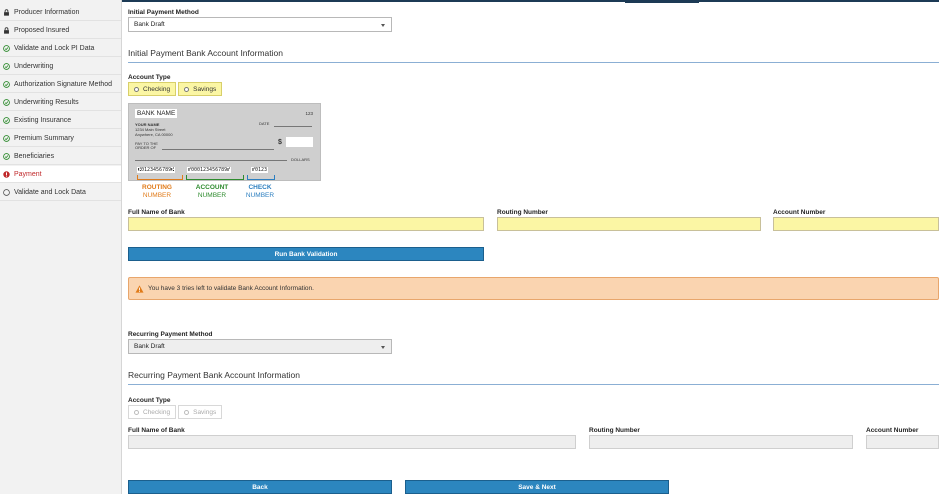 This screenshot has width=939, height=494. Describe the element at coordinates (533, 62) in the screenshot. I see `initial-section-divider` at that location.